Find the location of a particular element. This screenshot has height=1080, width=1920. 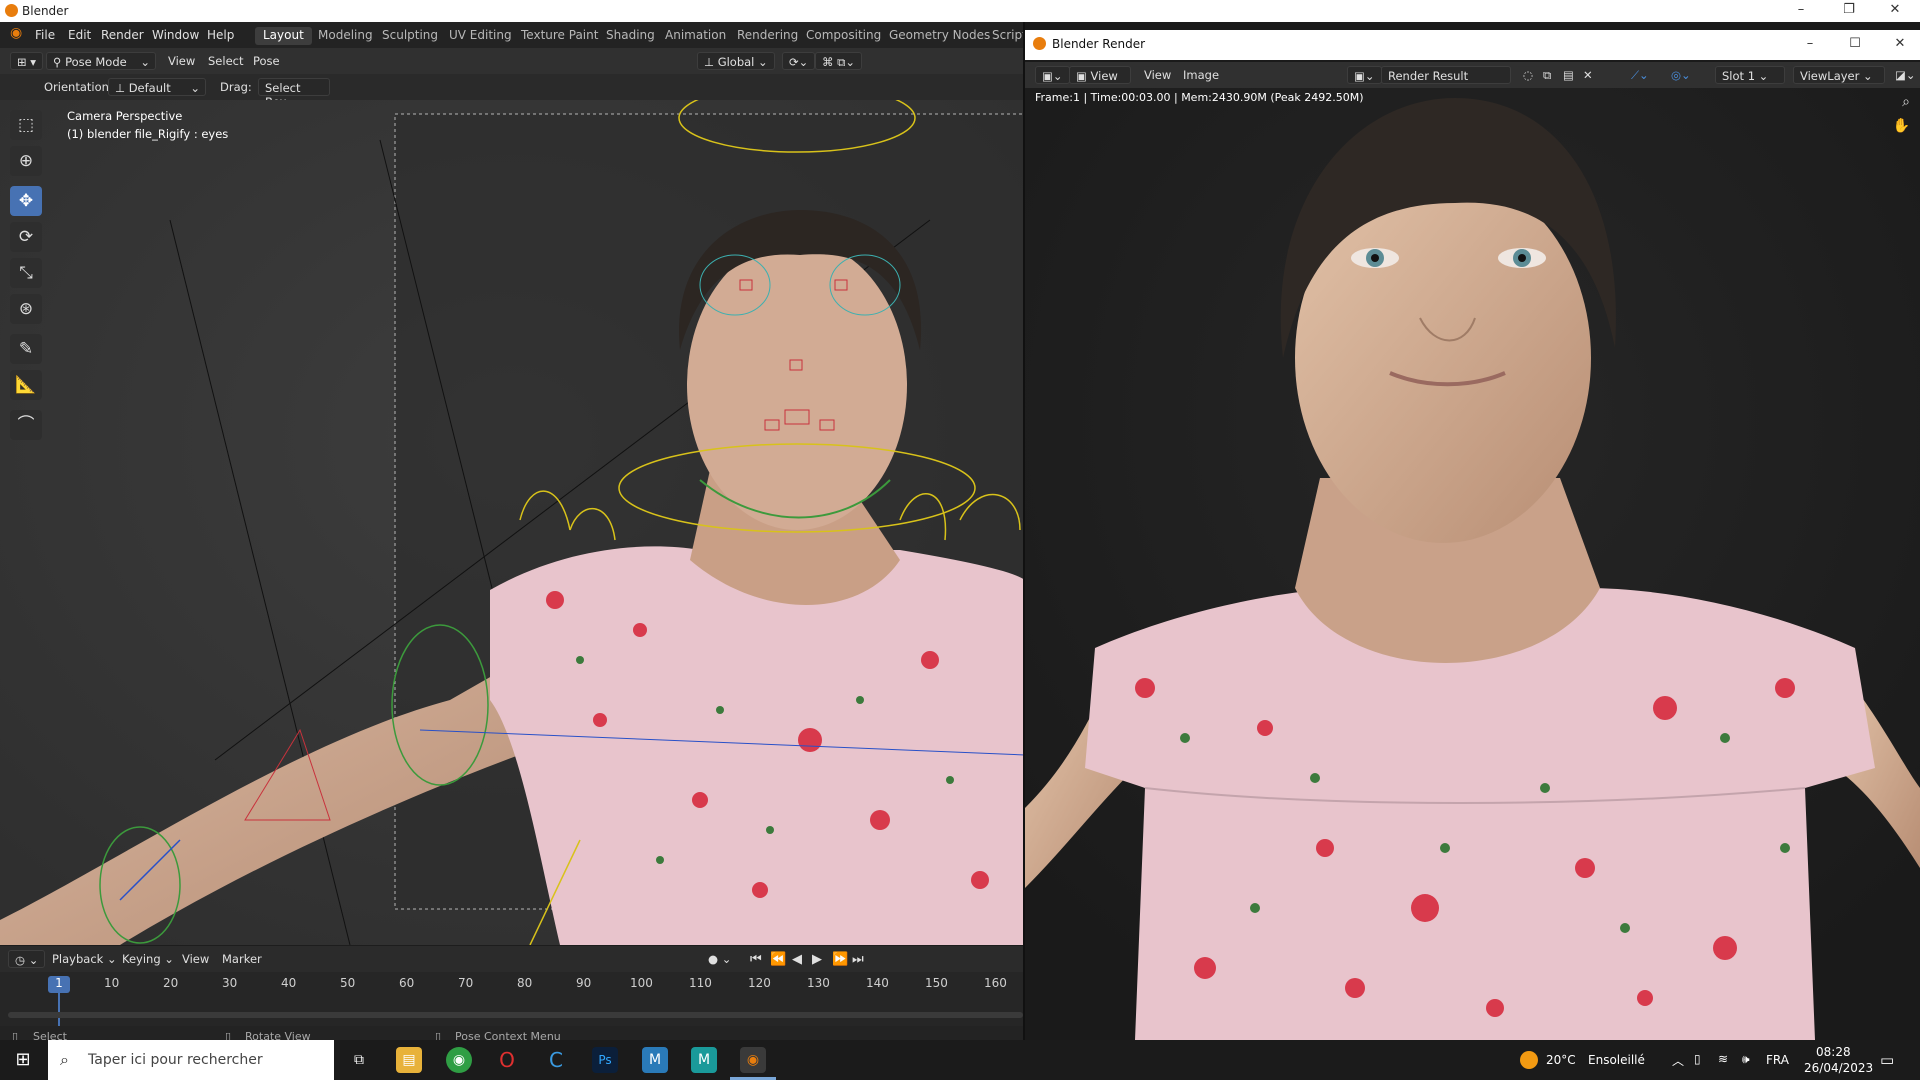

drag-label: Drag: is located at coordinates (236, 87).